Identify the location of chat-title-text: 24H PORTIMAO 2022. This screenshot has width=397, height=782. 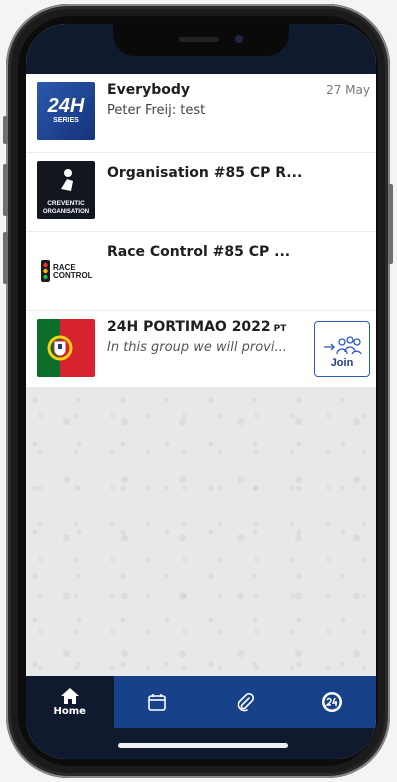
(189, 327).